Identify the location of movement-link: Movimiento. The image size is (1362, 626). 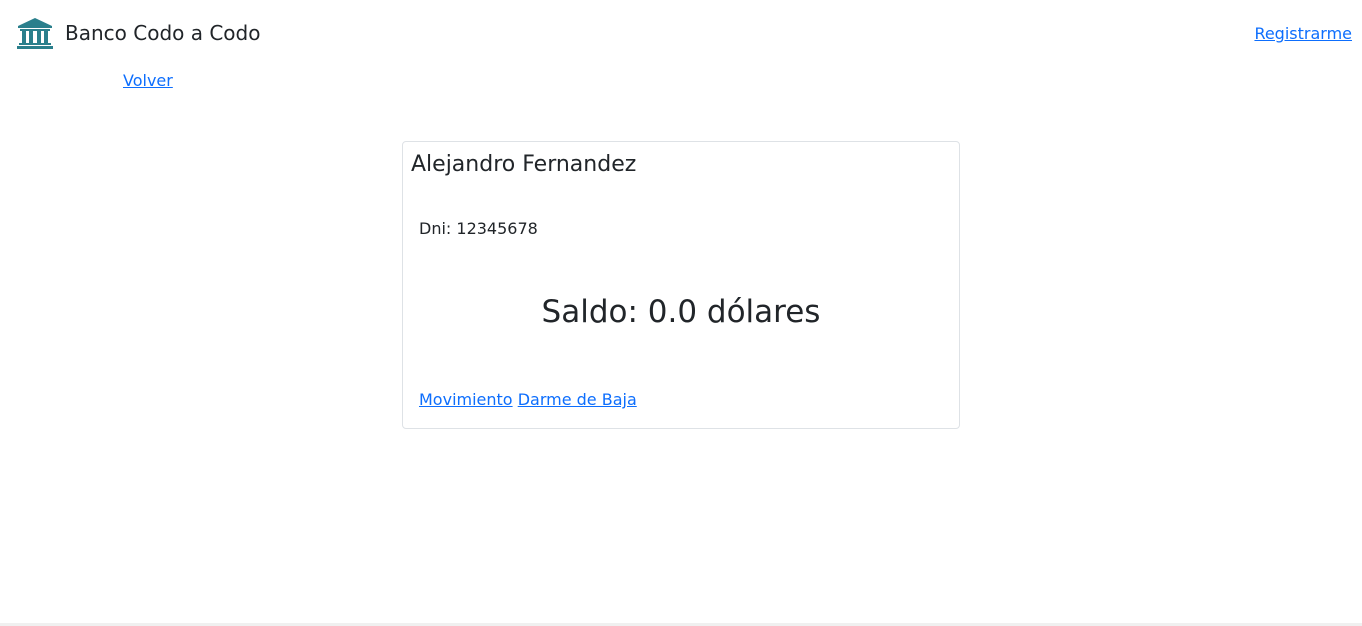
(466, 399).